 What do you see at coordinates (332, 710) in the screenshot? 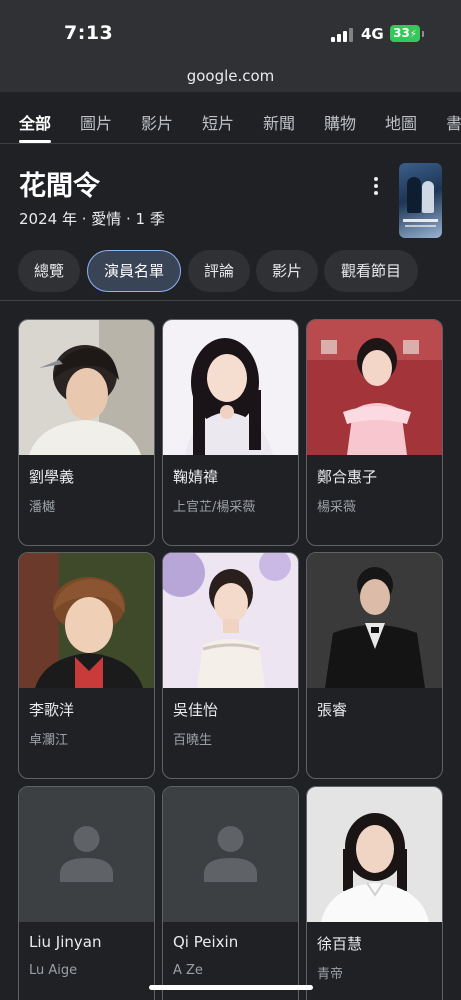
I see `actor-name: 張睿` at bounding box center [332, 710].